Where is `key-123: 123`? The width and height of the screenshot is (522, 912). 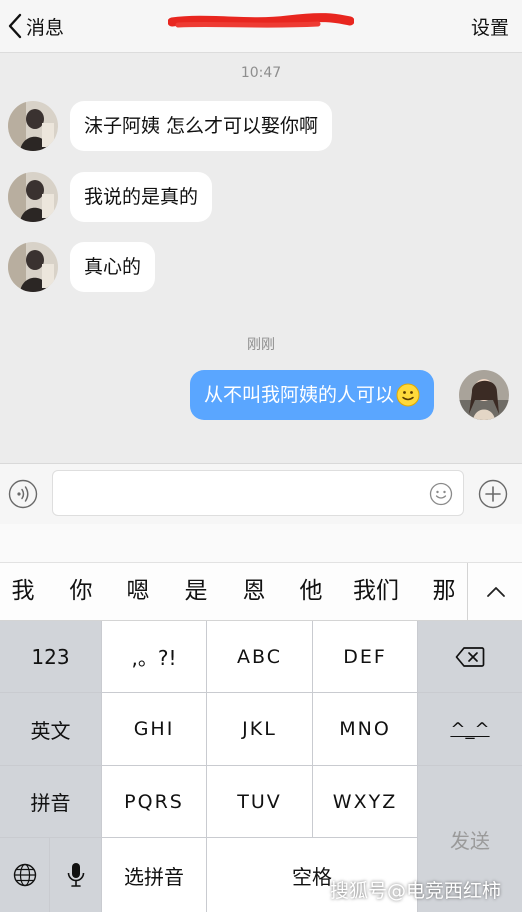 key-123: 123 is located at coordinates (50, 656).